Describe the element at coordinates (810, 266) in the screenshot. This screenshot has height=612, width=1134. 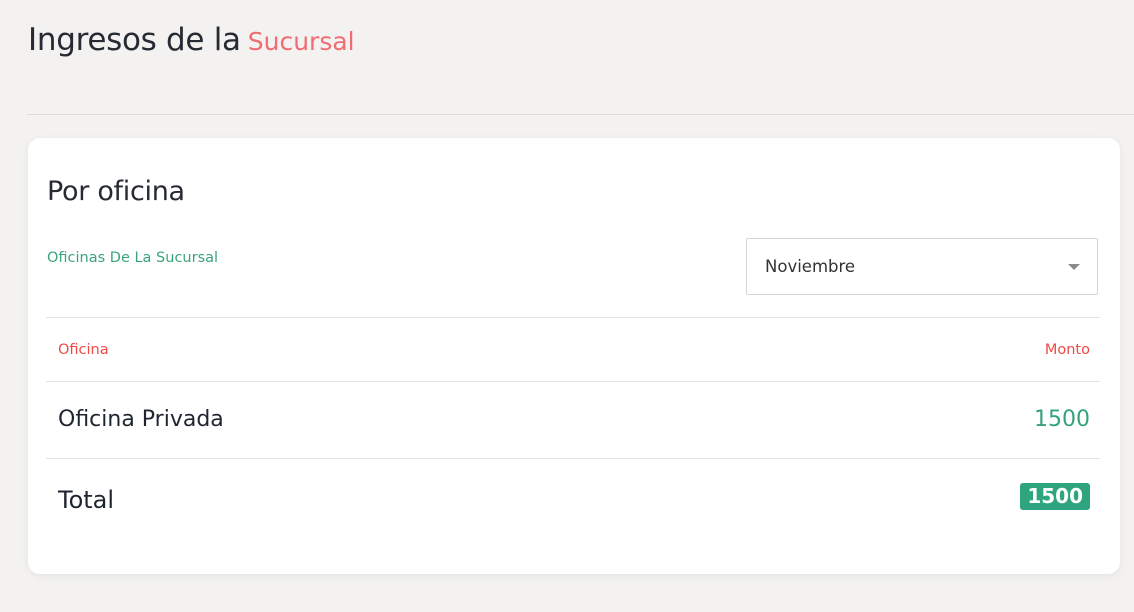
I see `month-select-value: Noviembre` at that location.